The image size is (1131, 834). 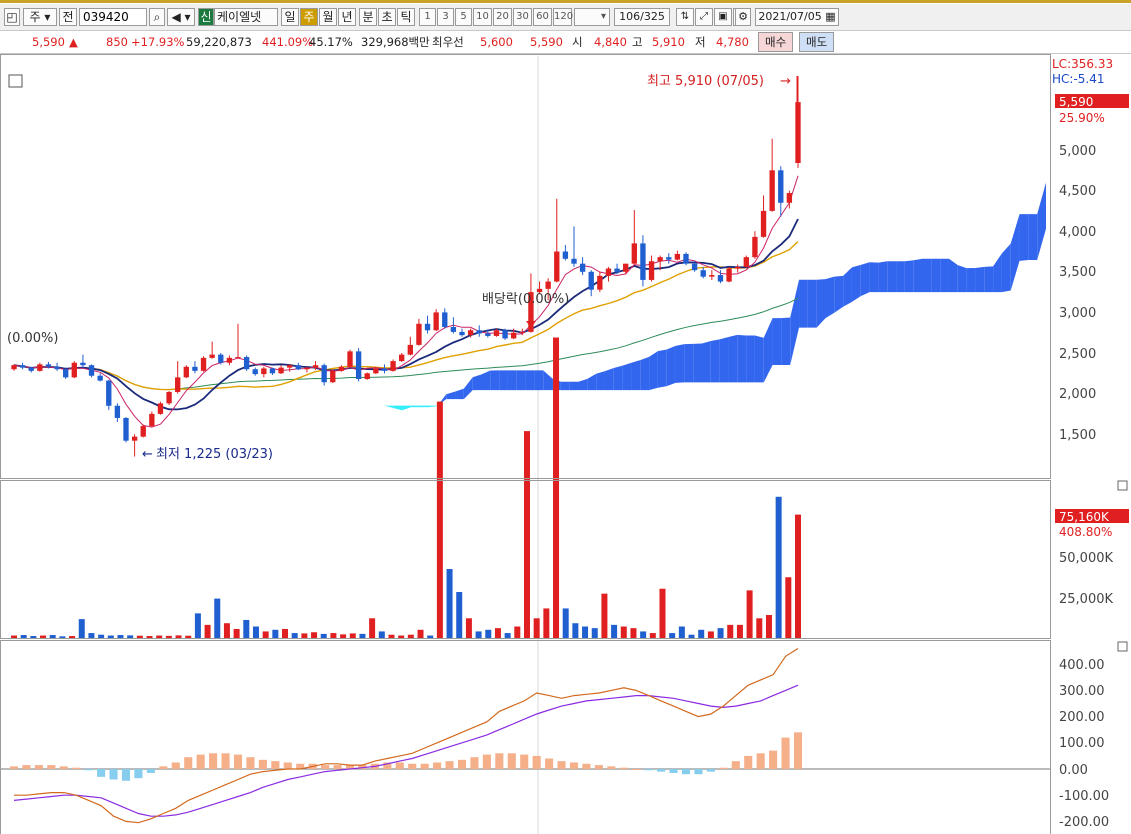 What do you see at coordinates (776, 42) in the screenshot?
I see `buy-button: 매수` at bounding box center [776, 42].